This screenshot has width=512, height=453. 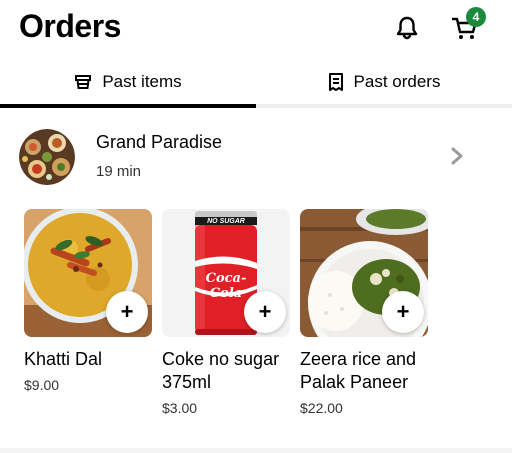 I want to click on chevron-right-icon, so click(x=457, y=156).